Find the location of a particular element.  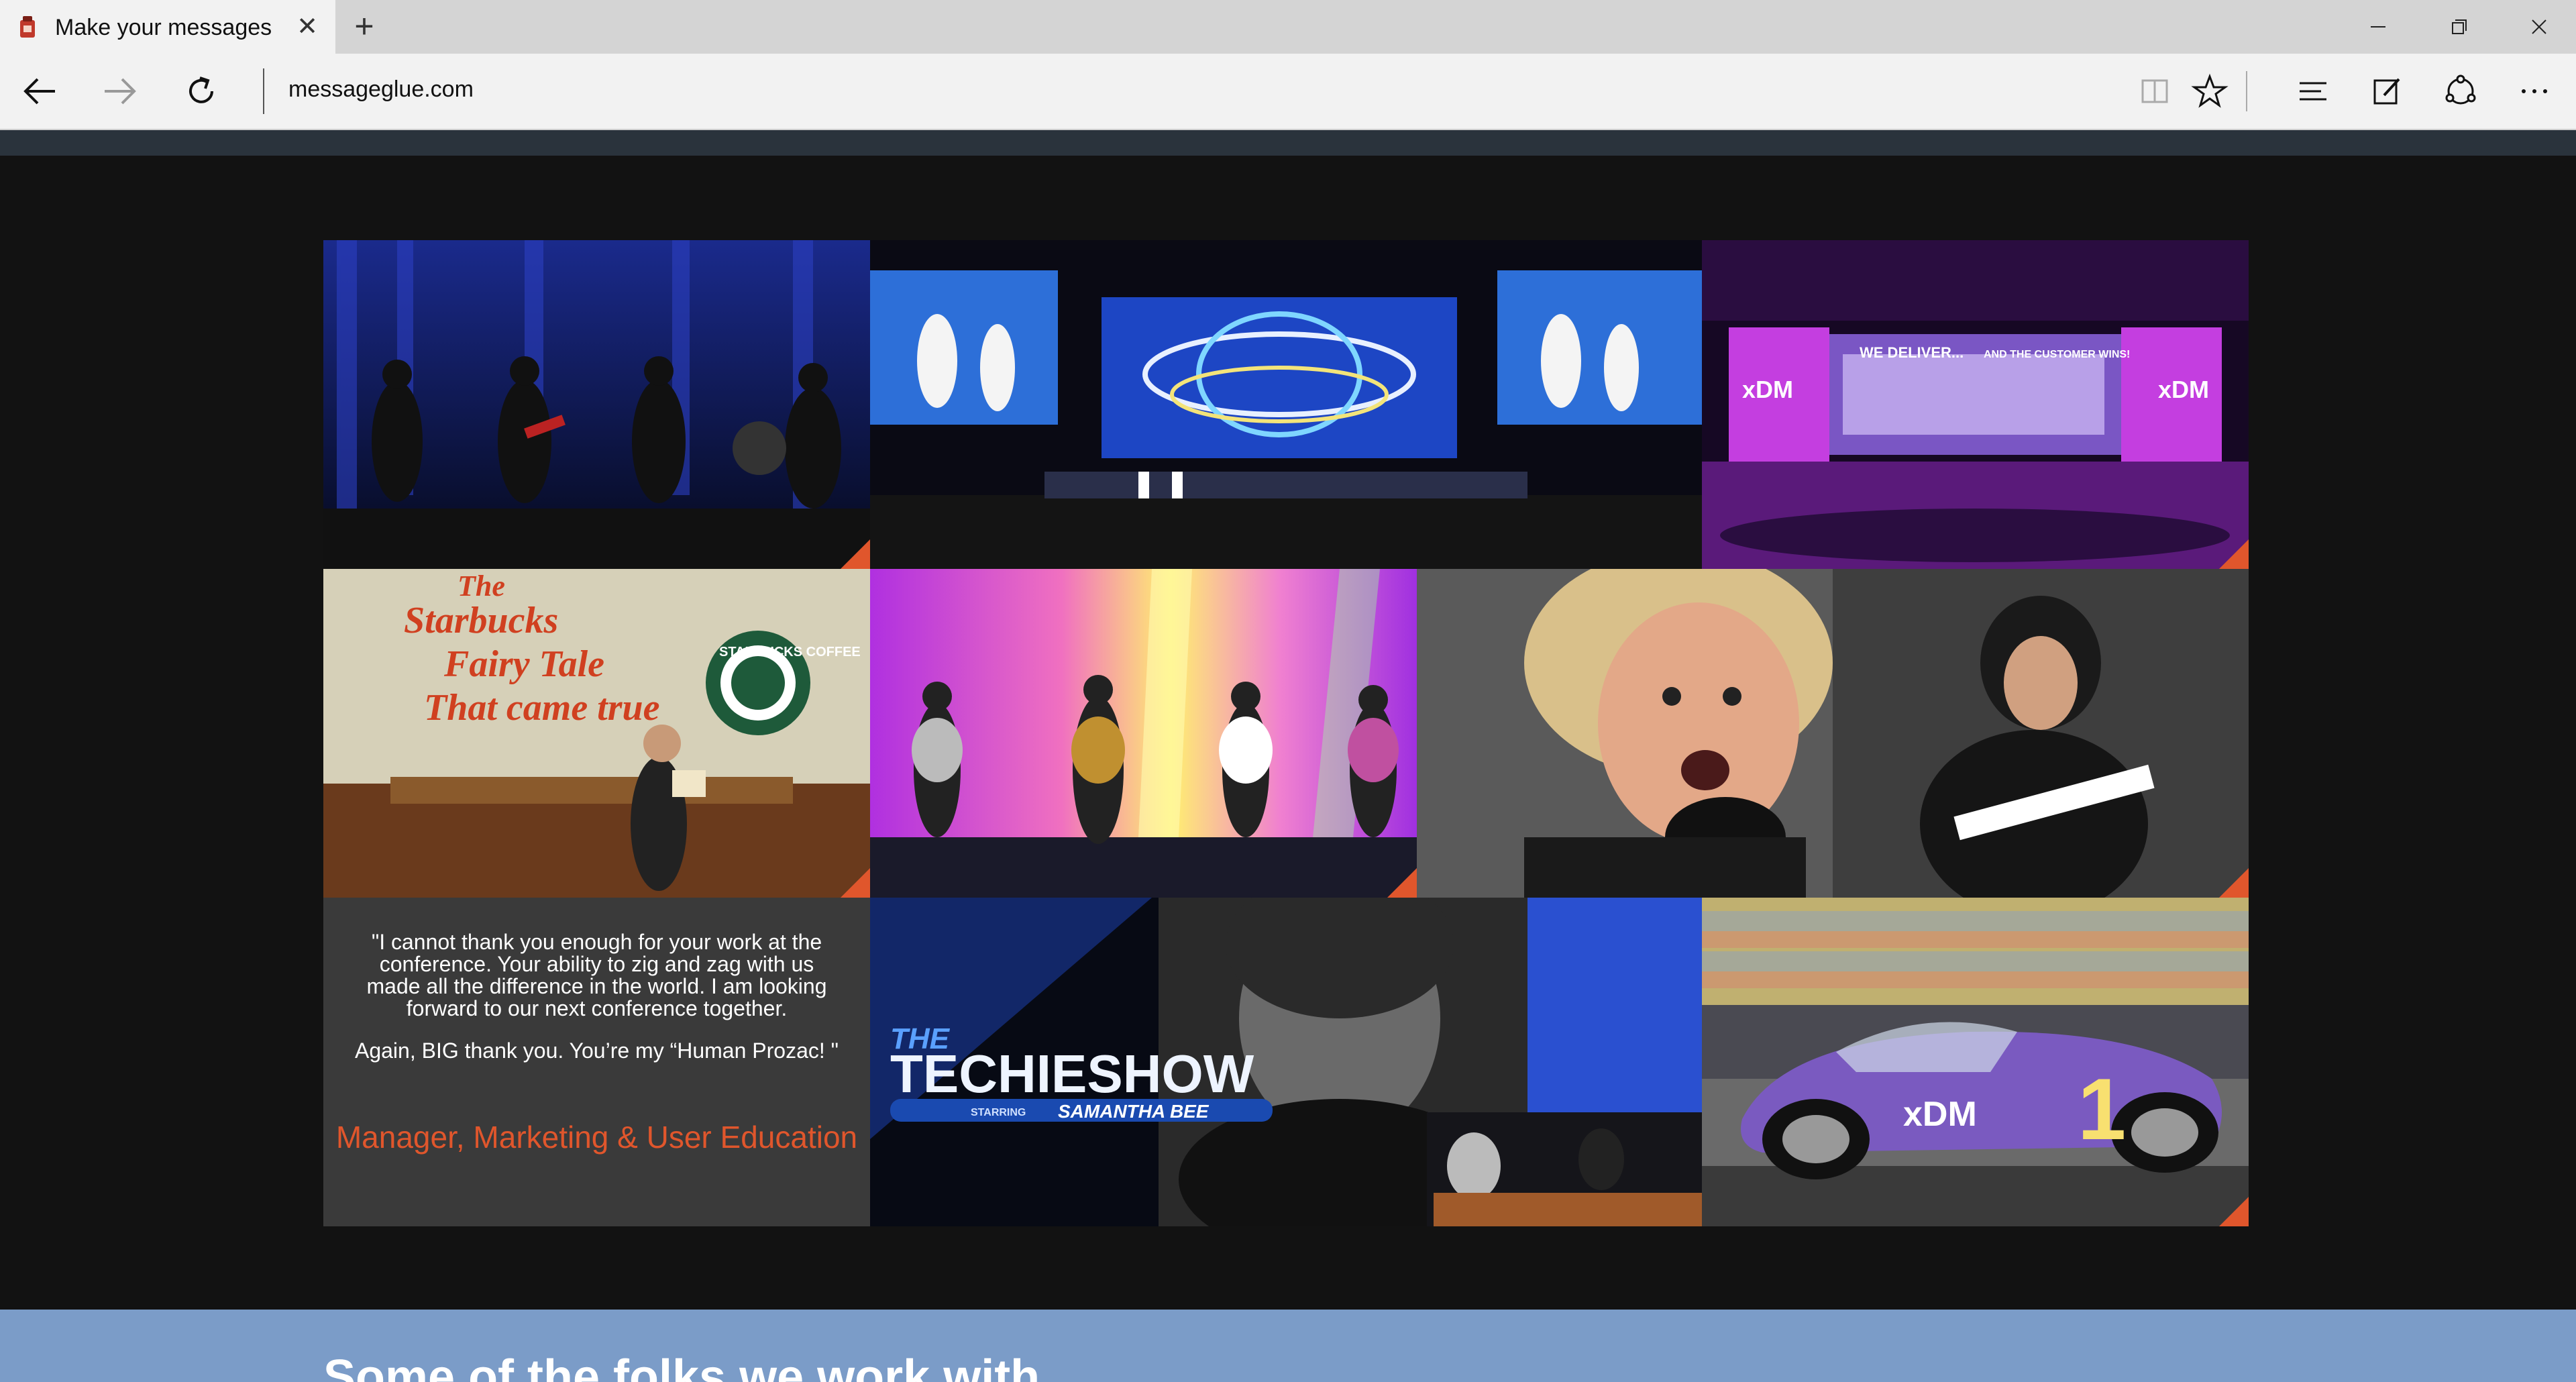

techie-show-photo: THE TECHIESHOW STARRING SAMANTHA BEE is located at coordinates (1286, 1062).